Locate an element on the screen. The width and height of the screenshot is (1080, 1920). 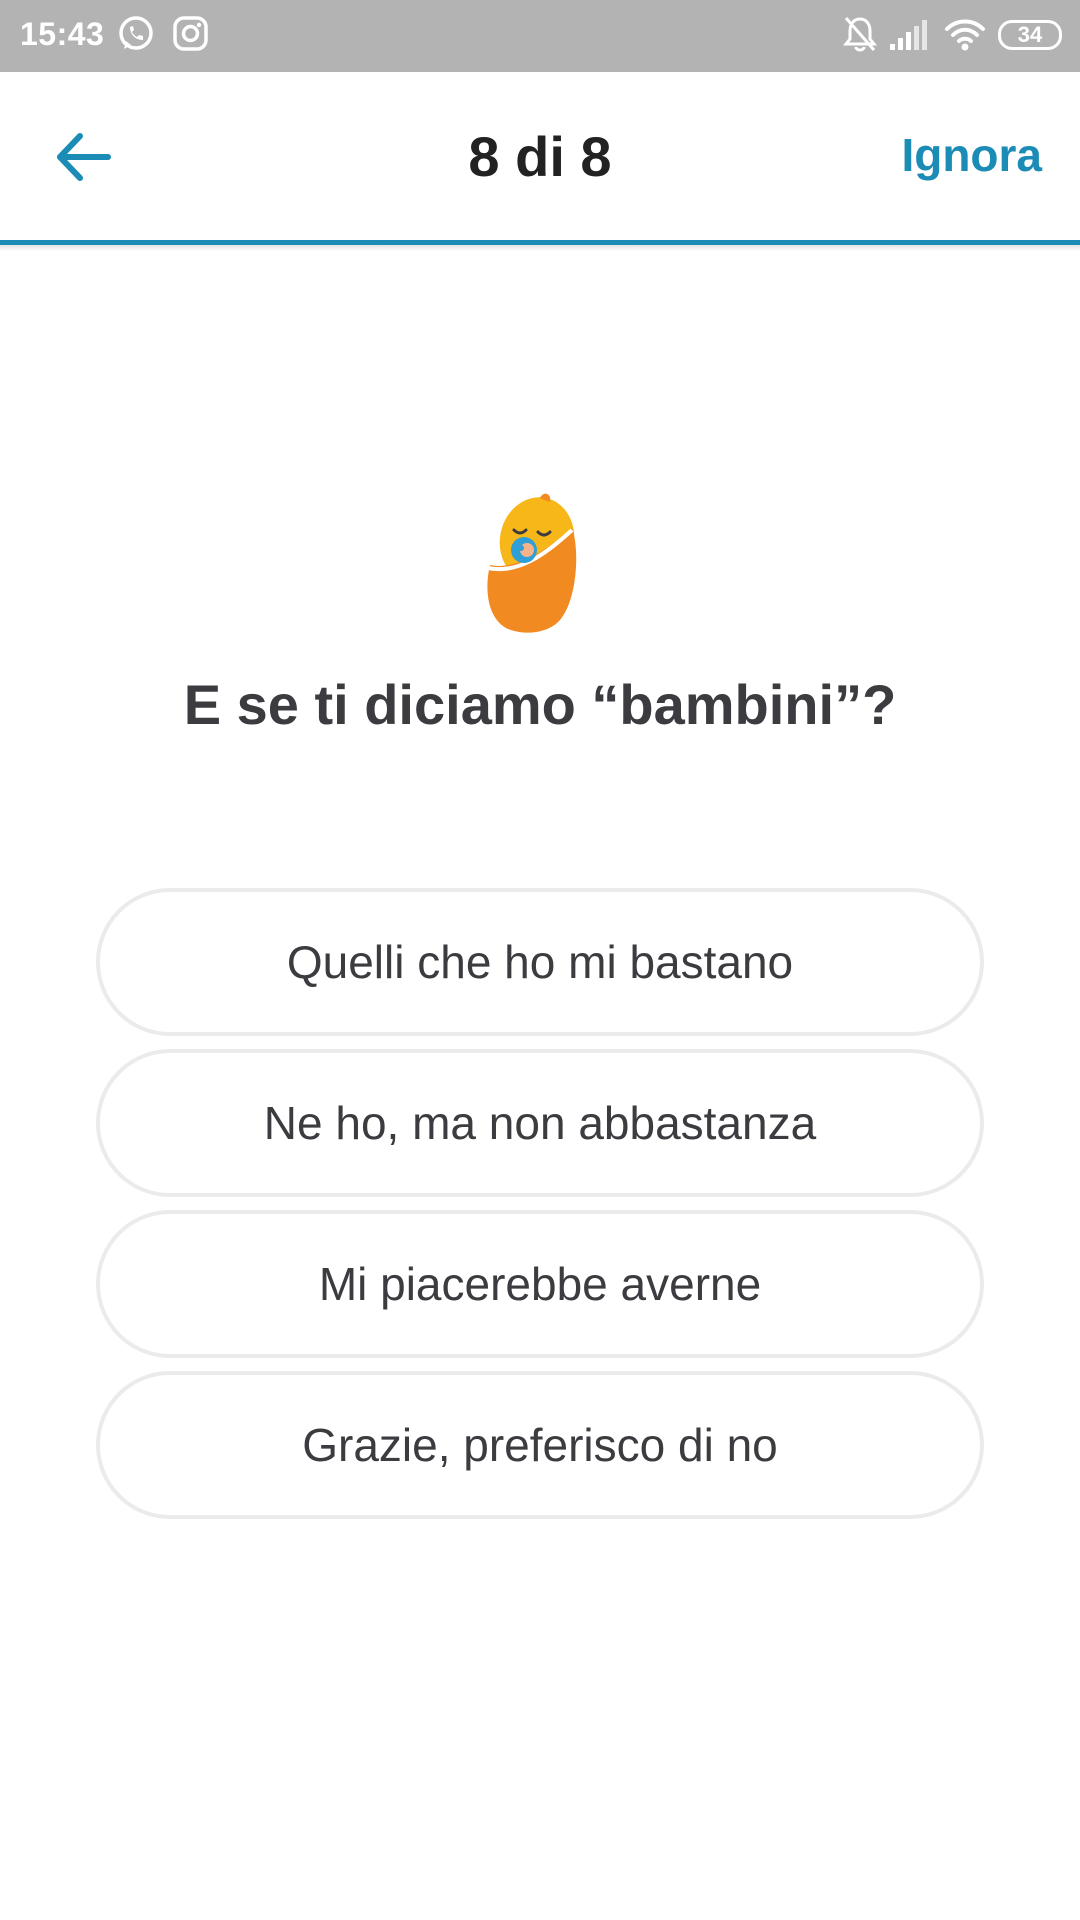
option-button: Mi piacerebbe averne is located at coordinates (540, 1284).